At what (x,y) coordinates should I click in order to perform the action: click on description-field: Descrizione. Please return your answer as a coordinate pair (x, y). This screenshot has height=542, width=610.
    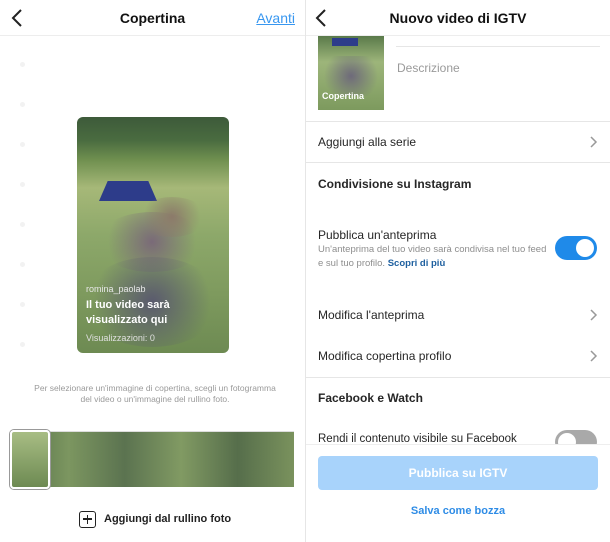
    Looking at the image, I should click on (428, 68).